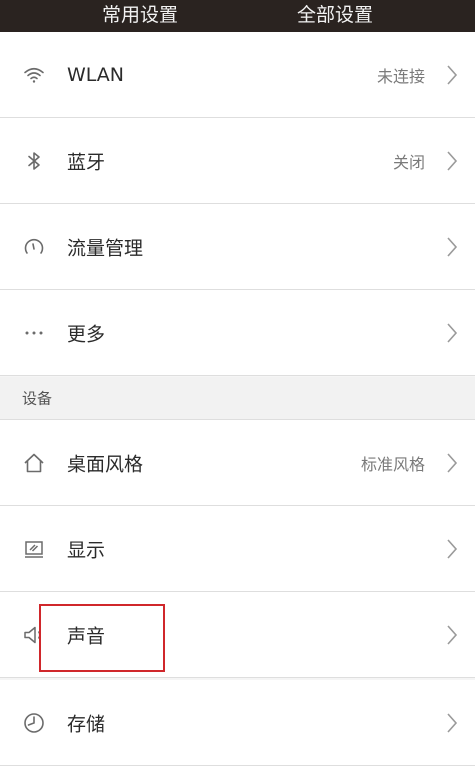  I want to click on wlan-label: WLAN, so click(96, 74).